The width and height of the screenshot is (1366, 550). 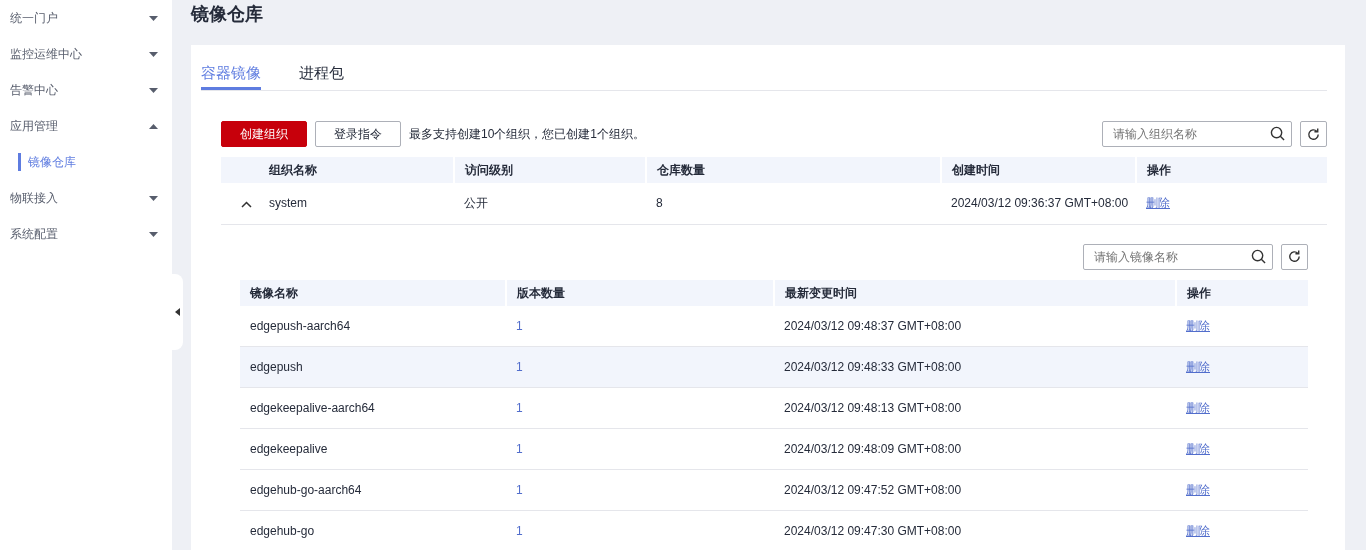 I want to click on table-cell: system, so click(x=288, y=203).